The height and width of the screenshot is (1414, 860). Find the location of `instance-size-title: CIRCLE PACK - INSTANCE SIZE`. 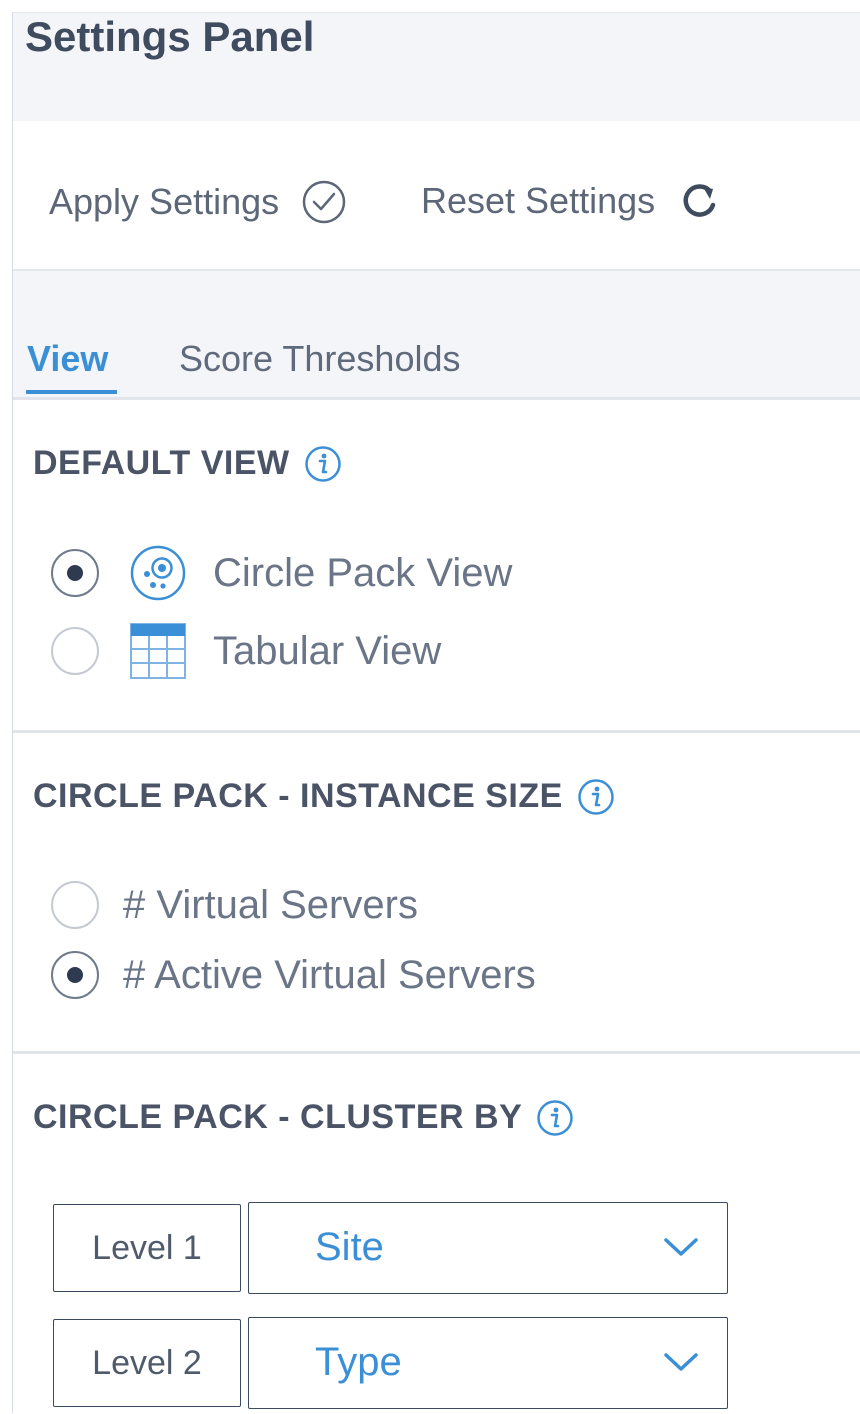

instance-size-title: CIRCLE PACK - INSTANCE SIZE is located at coordinates (298, 796).